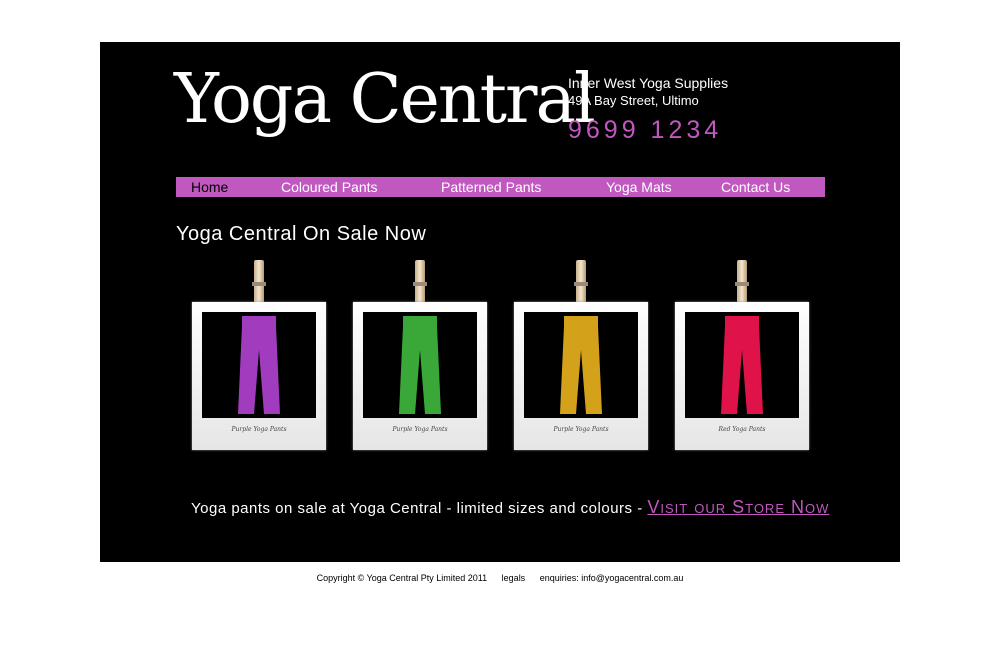 The width and height of the screenshot is (1000, 650). What do you see at coordinates (514, 578) in the screenshot?
I see `legals-link: legals` at bounding box center [514, 578].